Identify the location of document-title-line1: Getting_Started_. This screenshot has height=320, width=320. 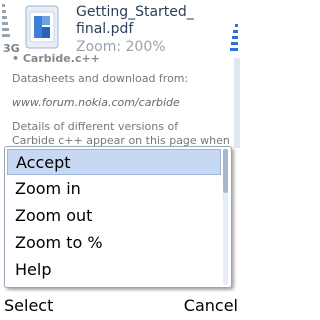
(135, 12).